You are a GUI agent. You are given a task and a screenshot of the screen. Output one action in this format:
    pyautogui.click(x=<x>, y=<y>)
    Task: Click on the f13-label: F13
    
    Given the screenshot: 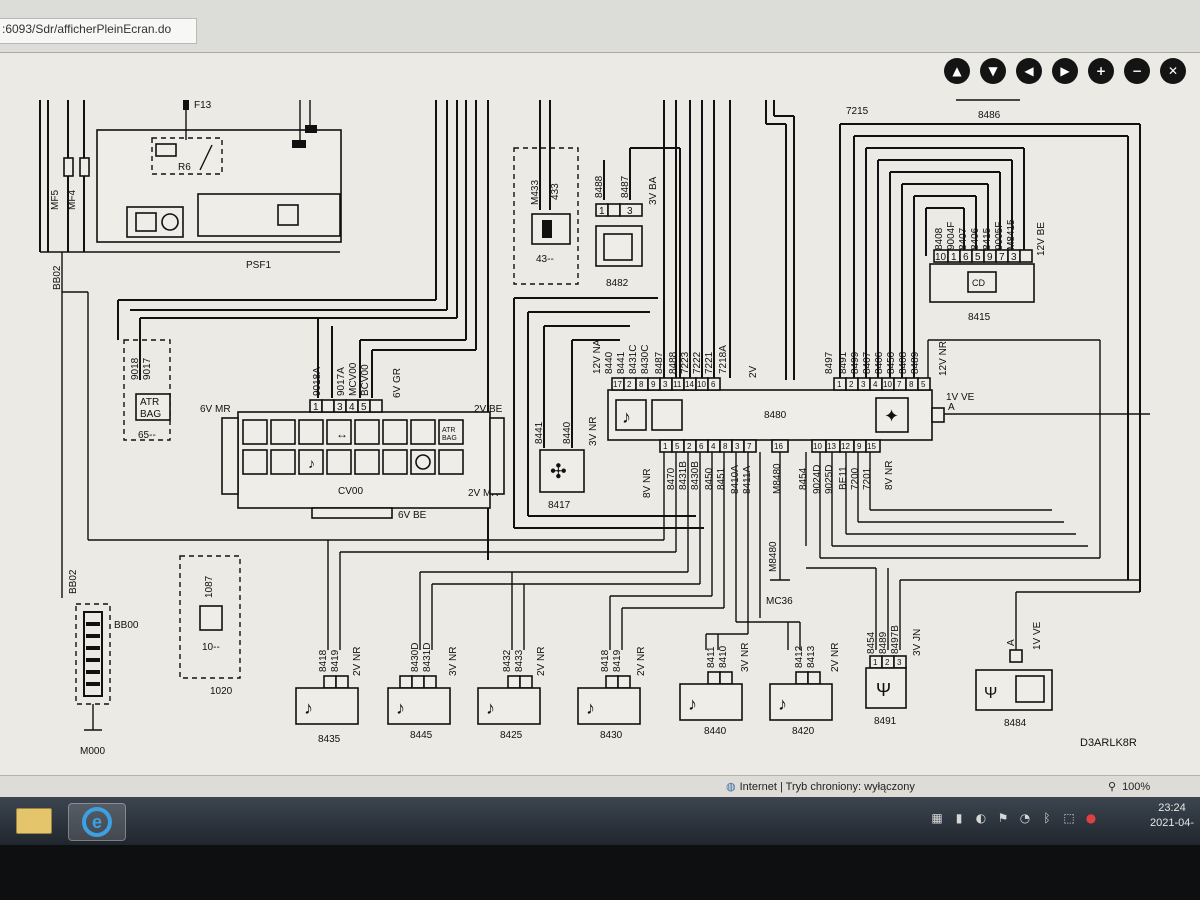 What is the action you would take?
    pyautogui.click(x=203, y=105)
    